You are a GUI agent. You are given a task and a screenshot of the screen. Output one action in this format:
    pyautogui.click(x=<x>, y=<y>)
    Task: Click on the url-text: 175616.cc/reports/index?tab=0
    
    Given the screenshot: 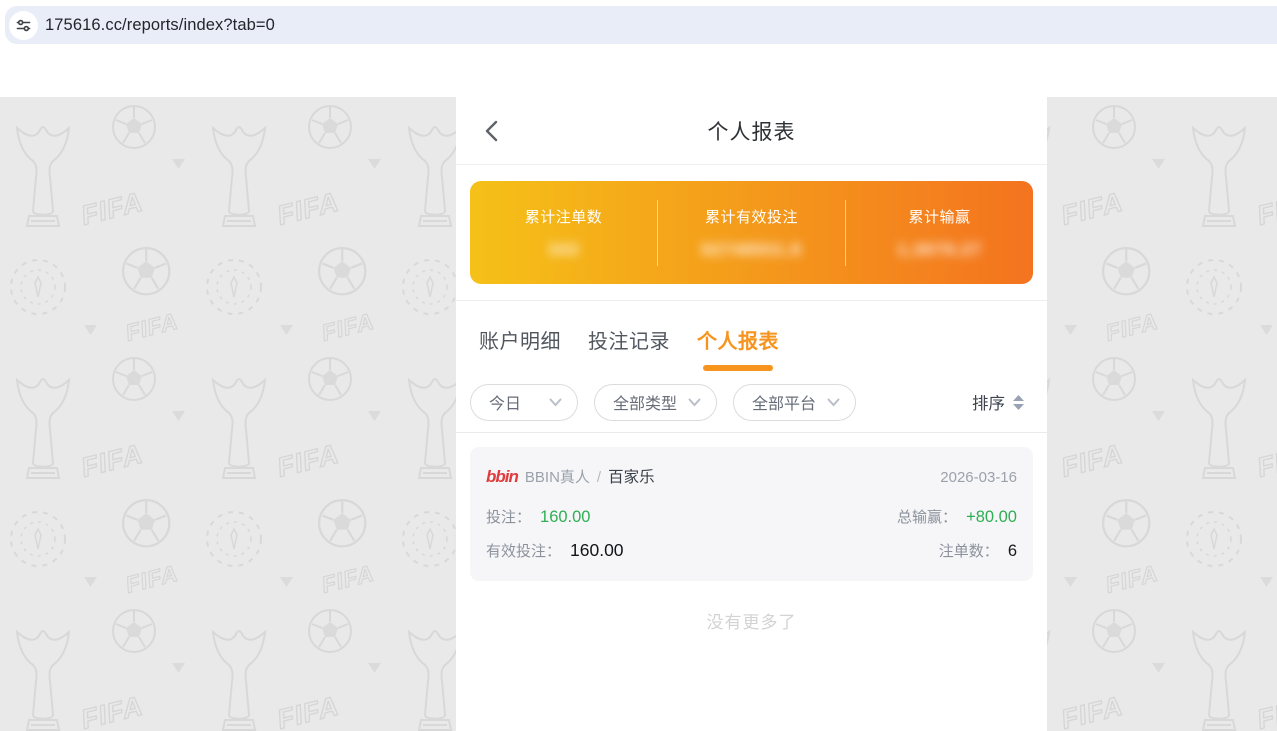 What is the action you would take?
    pyautogui.click(x=160, y=25)
    